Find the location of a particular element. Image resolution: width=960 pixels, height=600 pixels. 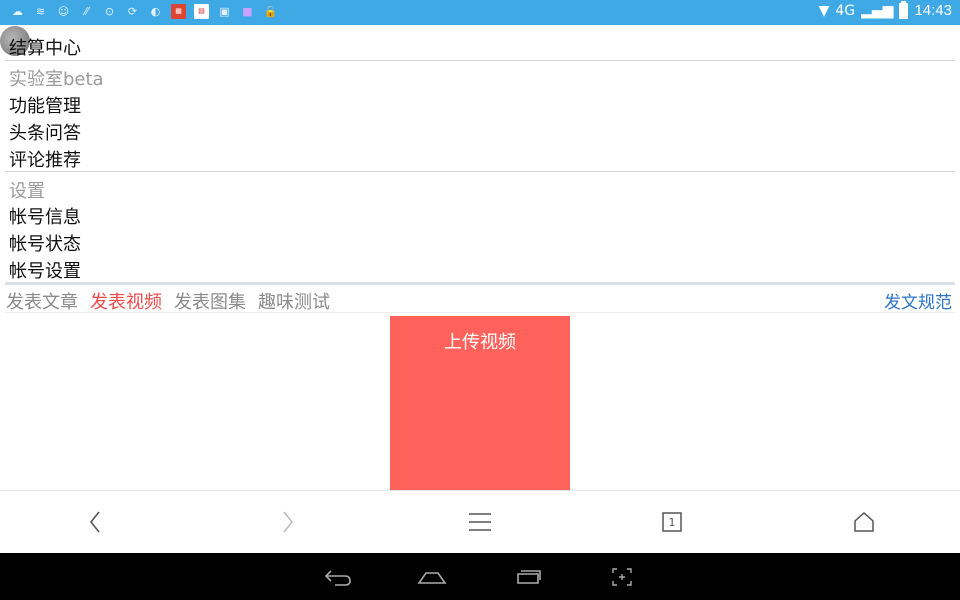

people-icon: ☺ is located at coordinates (63, 11).